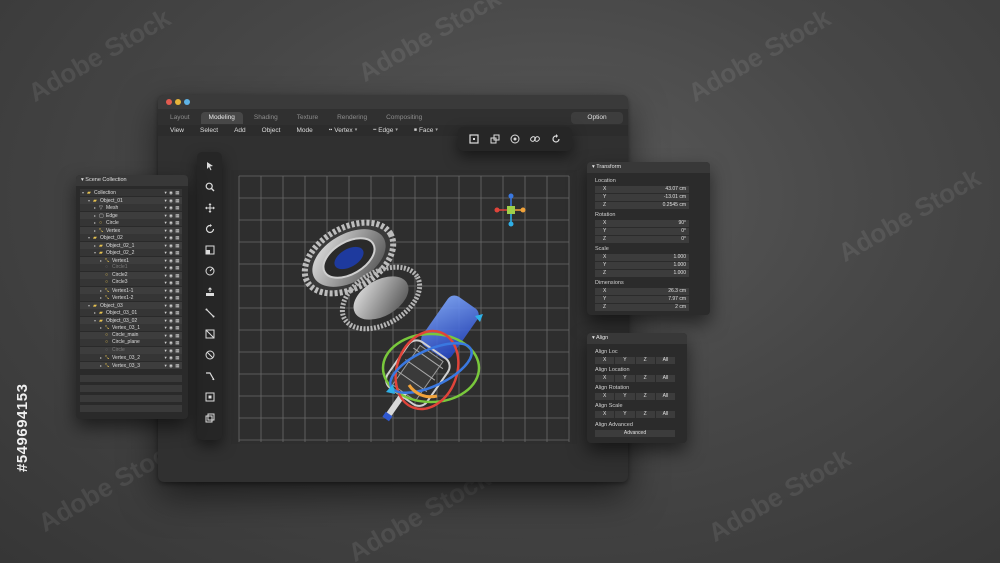  I want to click on option-button: Option, so click(597, 118).